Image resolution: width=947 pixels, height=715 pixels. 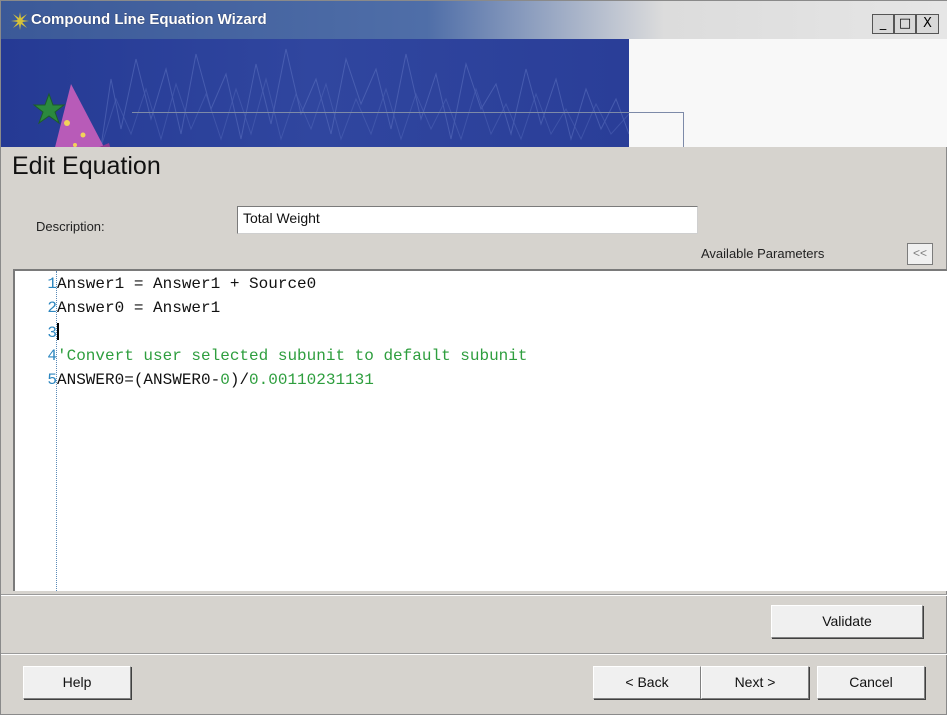 What do you see at coordinates (871, 682) in the screenshot?
I see `cancel-button: Cancel` at bounding box center [871, 682].